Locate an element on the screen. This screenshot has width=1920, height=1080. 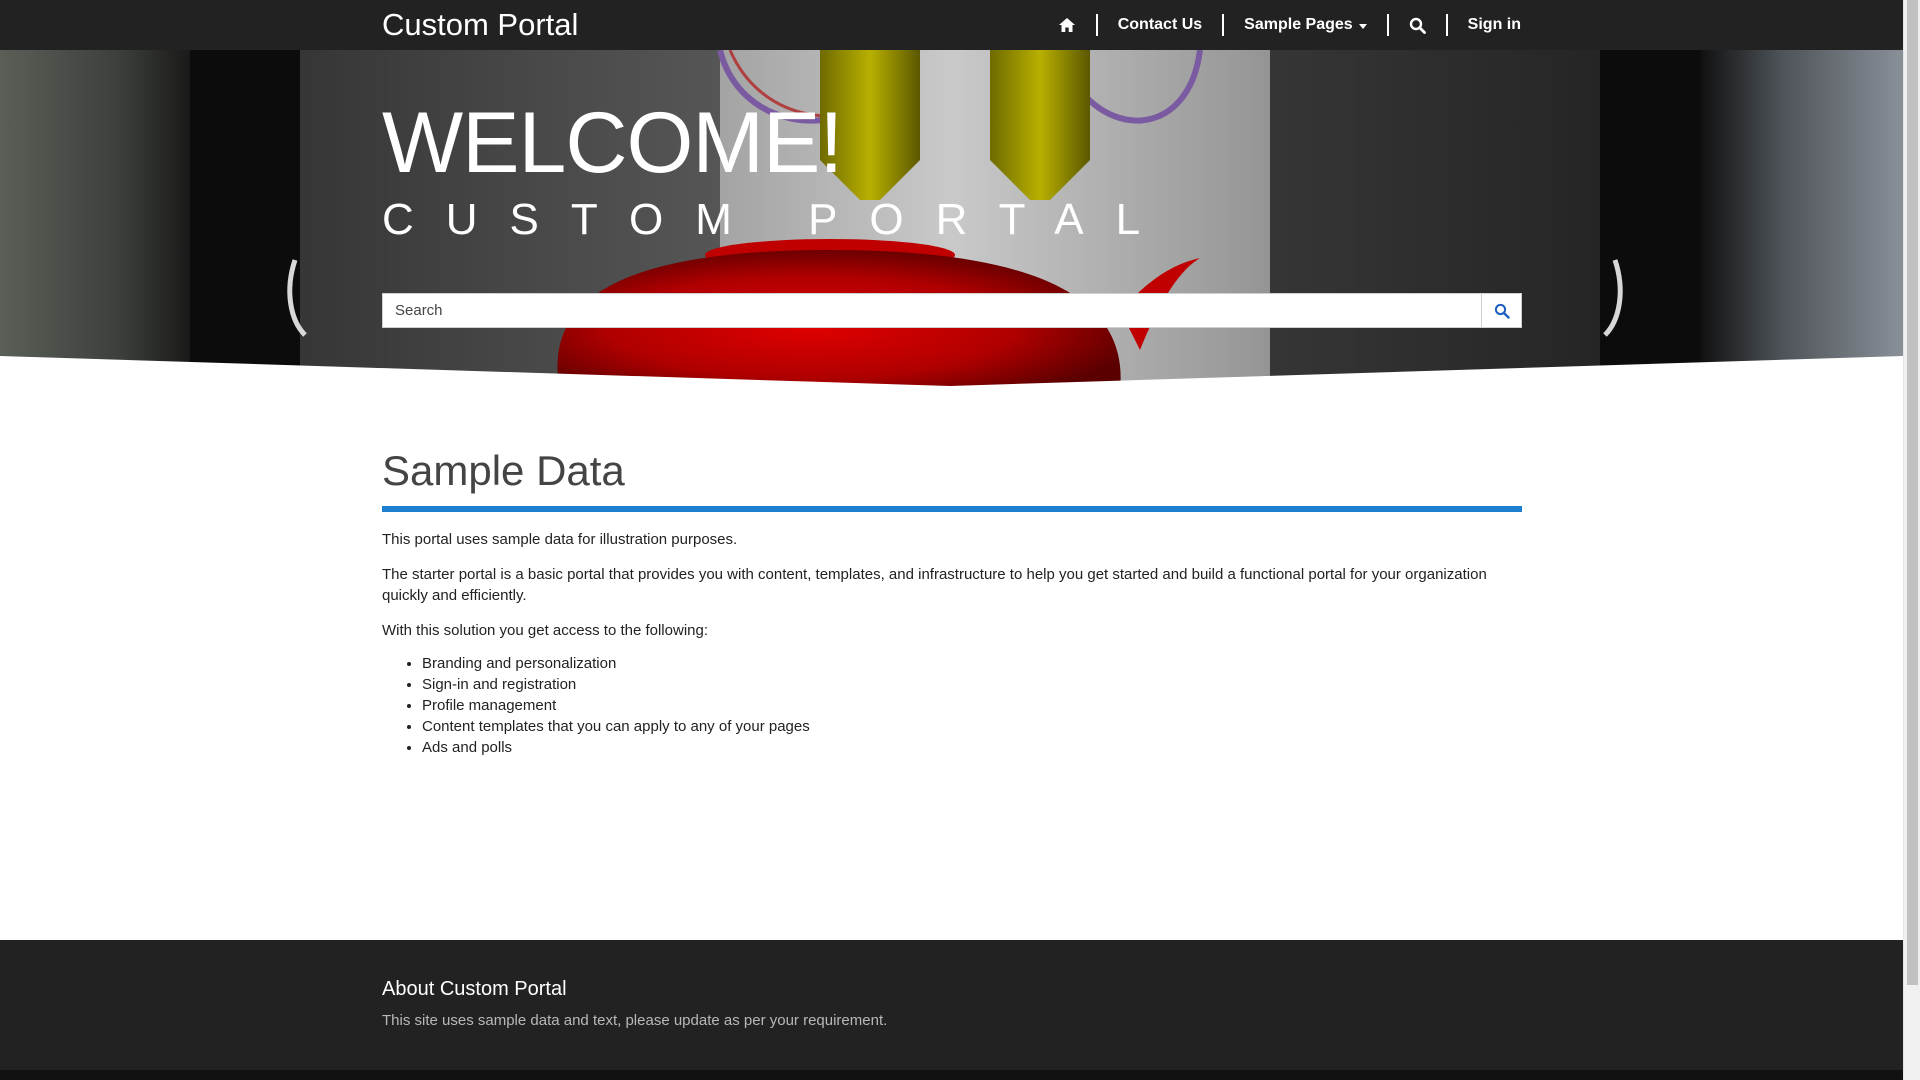
footer-bottom-bar is located at coordinates (951, 1075).